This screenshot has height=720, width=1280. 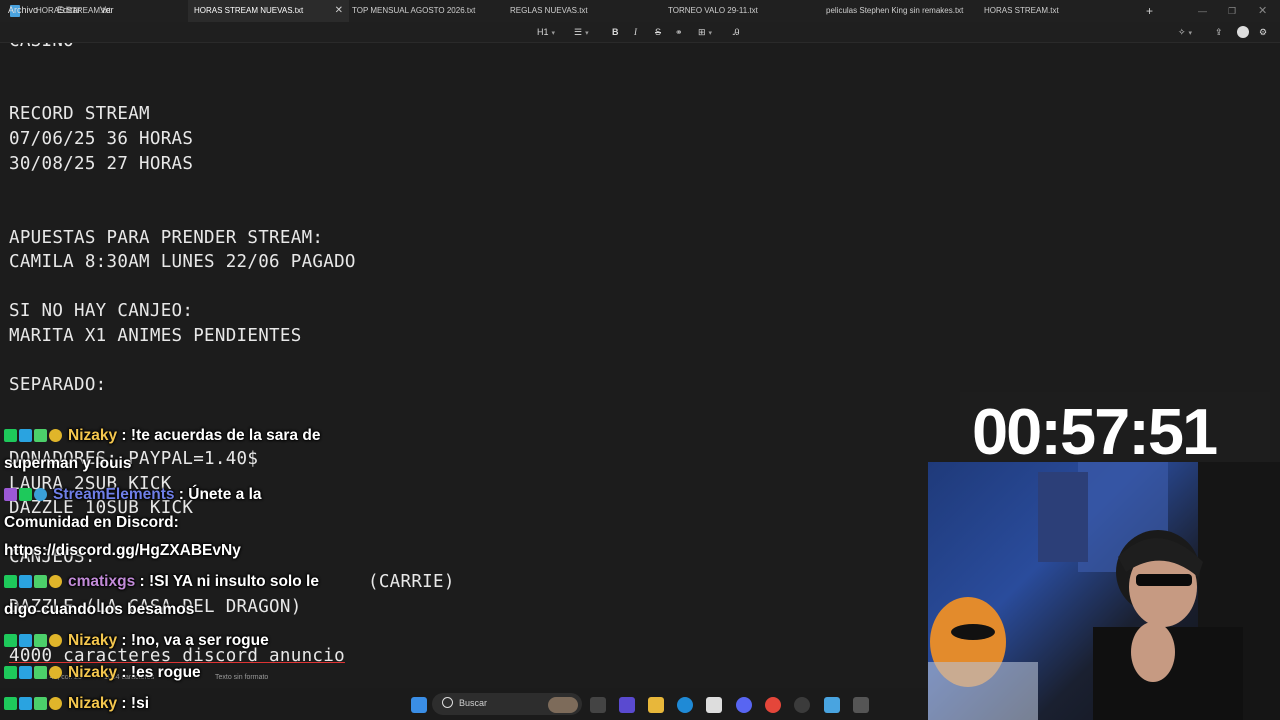 What do you see at coordinates (802, 705) in the screenshot?
I see `steam-icon` at bounding box center [802, 705].